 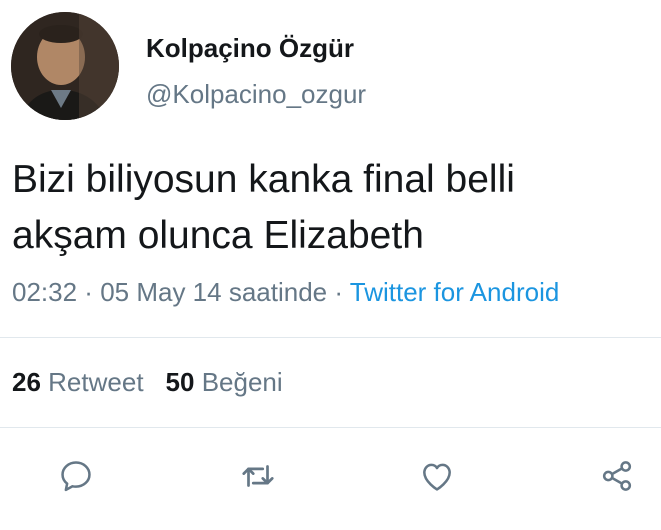 What do you see at coordinates (26, 382) in the screenshot?
I see `retweet-count: 26` at bounding box center [26, 382].